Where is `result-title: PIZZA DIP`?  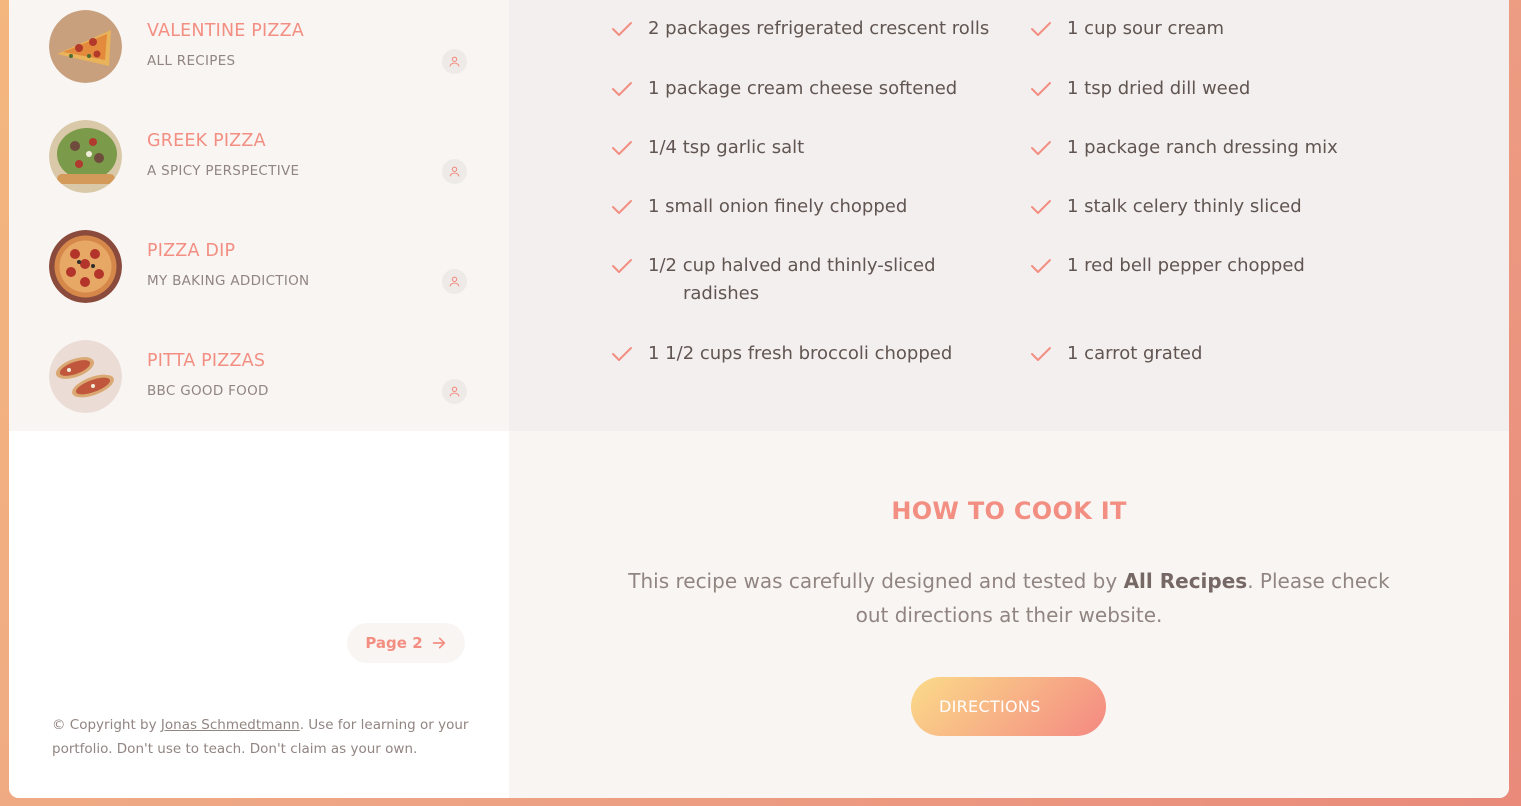 result-title: PIZZA DIP is located at coordinates (191, 251).